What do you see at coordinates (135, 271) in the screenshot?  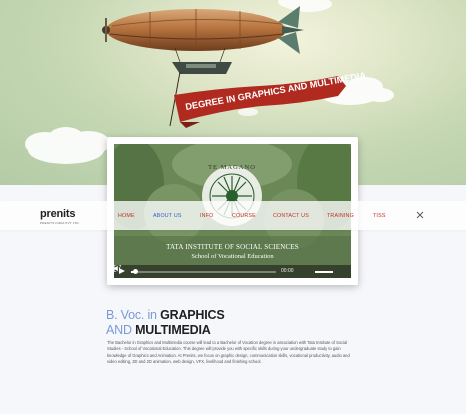 I see `progress-handle` at bounding box center [135, 271].